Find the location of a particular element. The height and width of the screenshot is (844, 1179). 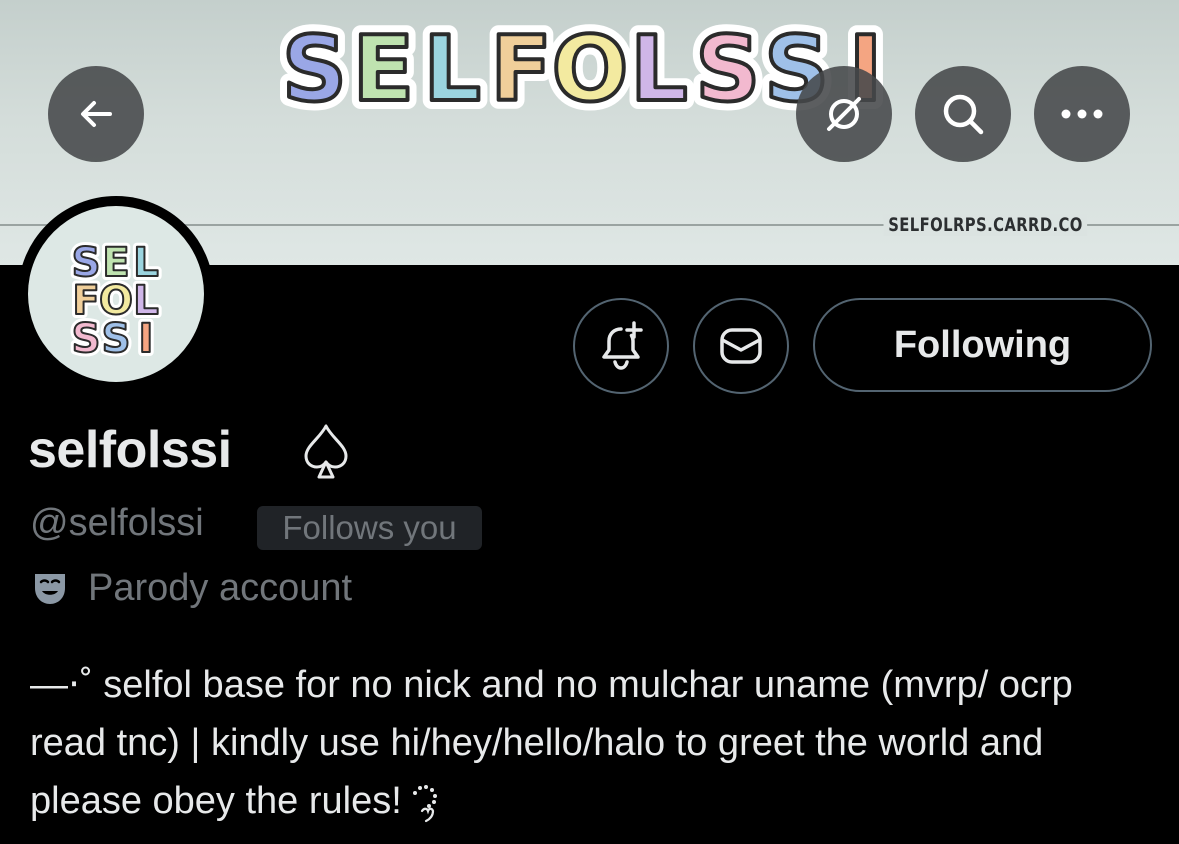

search-icon is located at coordinates (963, 114).